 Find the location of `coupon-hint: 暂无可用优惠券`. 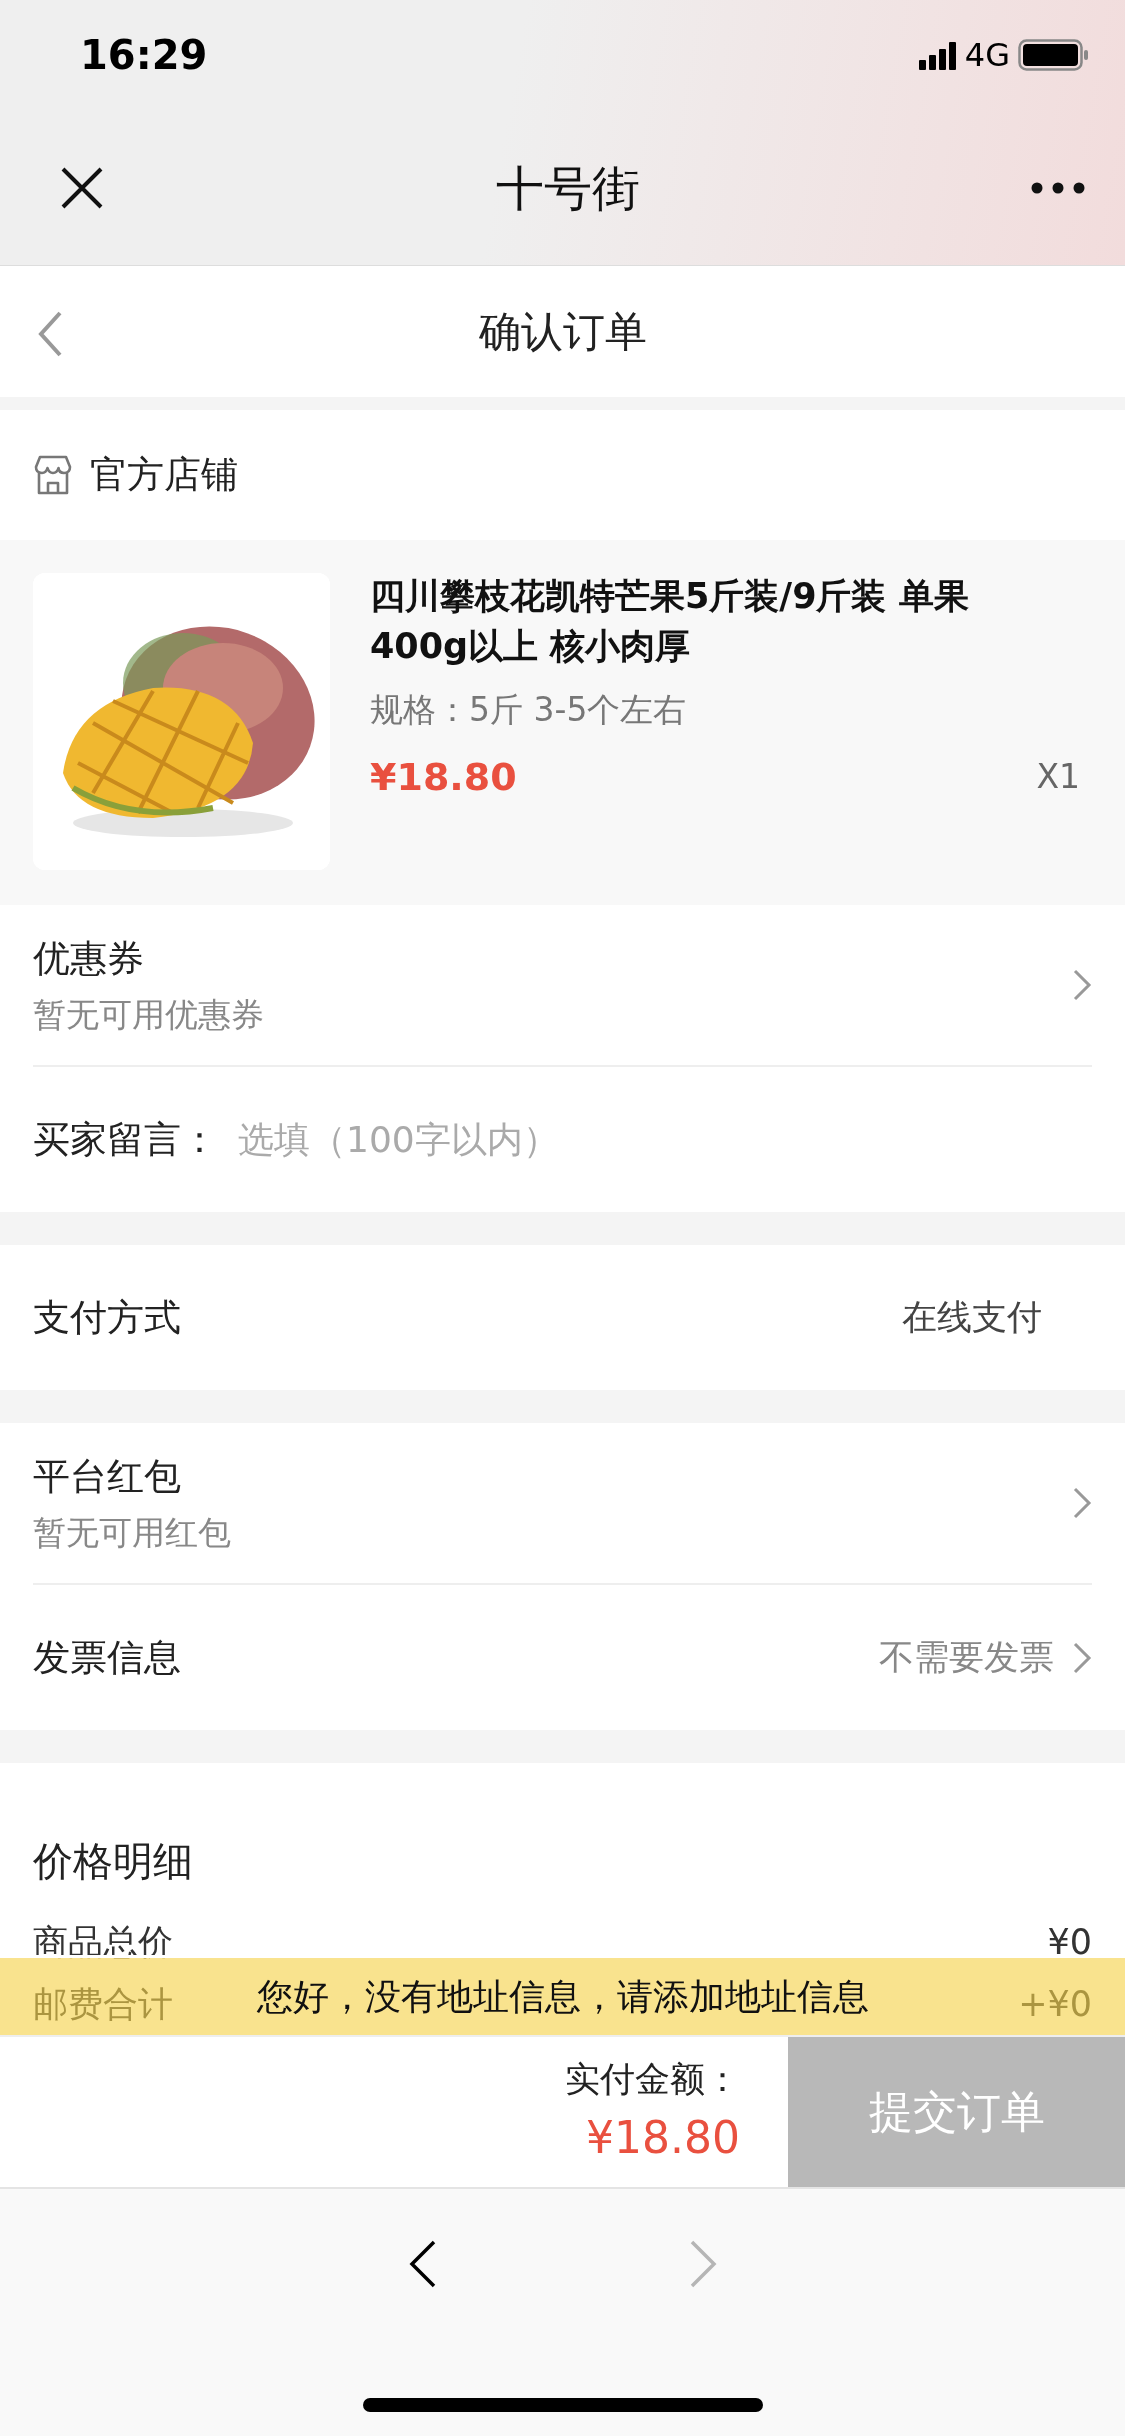

coupon-hint: 暂无可用优惠券 is located at coordinates (148, 1015).